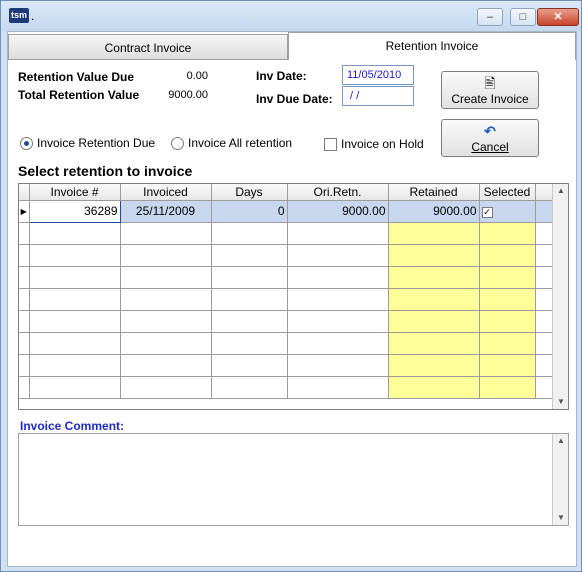 The image size is (582, 572). Describe the element at coordinates (76, 77) in the screenshot. I see `retention-value-due-label: Retention Value Due` at that location.